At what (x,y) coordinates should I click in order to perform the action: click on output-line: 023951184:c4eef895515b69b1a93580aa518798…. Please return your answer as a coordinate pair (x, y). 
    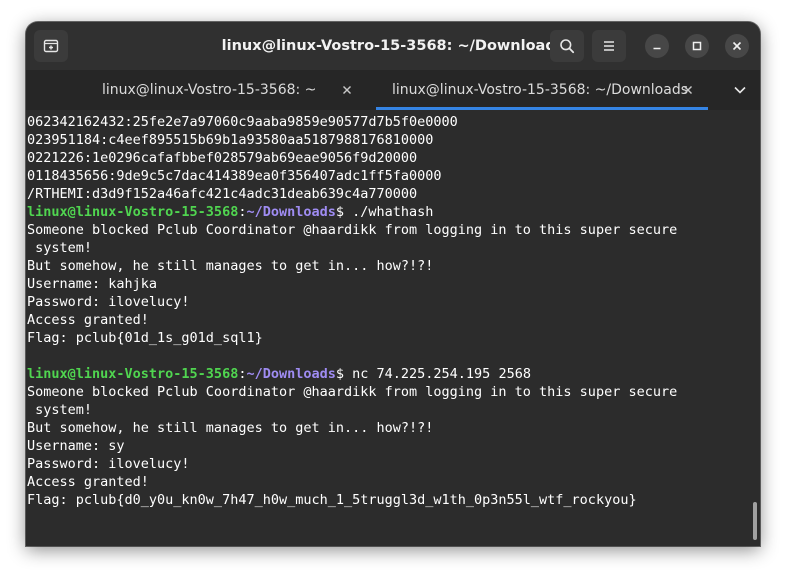
    Looking at the image, I should click on (352, 140).